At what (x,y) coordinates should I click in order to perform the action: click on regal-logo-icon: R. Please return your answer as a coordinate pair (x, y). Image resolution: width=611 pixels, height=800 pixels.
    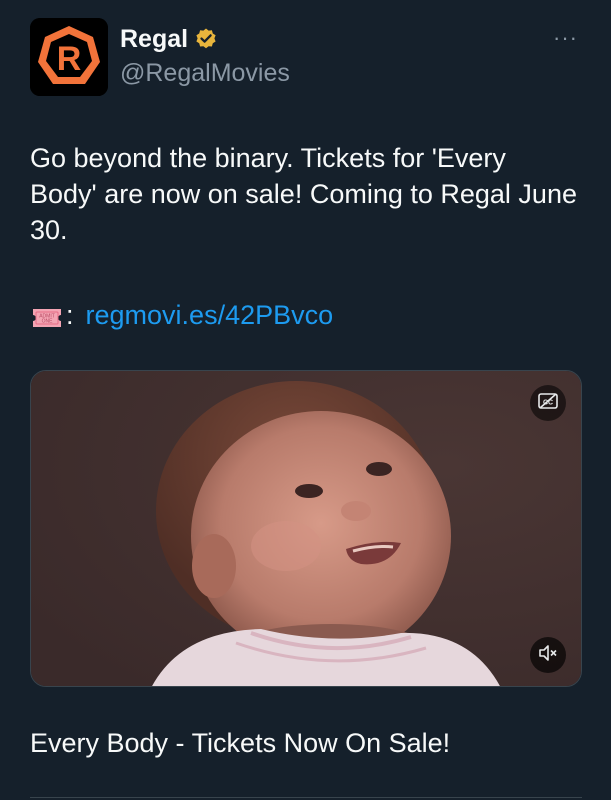
    Looking at the image, I should click on (69, 57).